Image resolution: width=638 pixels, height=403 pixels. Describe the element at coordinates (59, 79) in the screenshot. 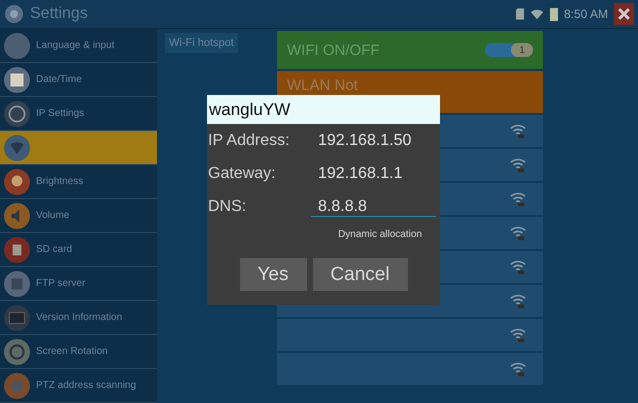

I see `sidebar-label: Date/Time` at that location.